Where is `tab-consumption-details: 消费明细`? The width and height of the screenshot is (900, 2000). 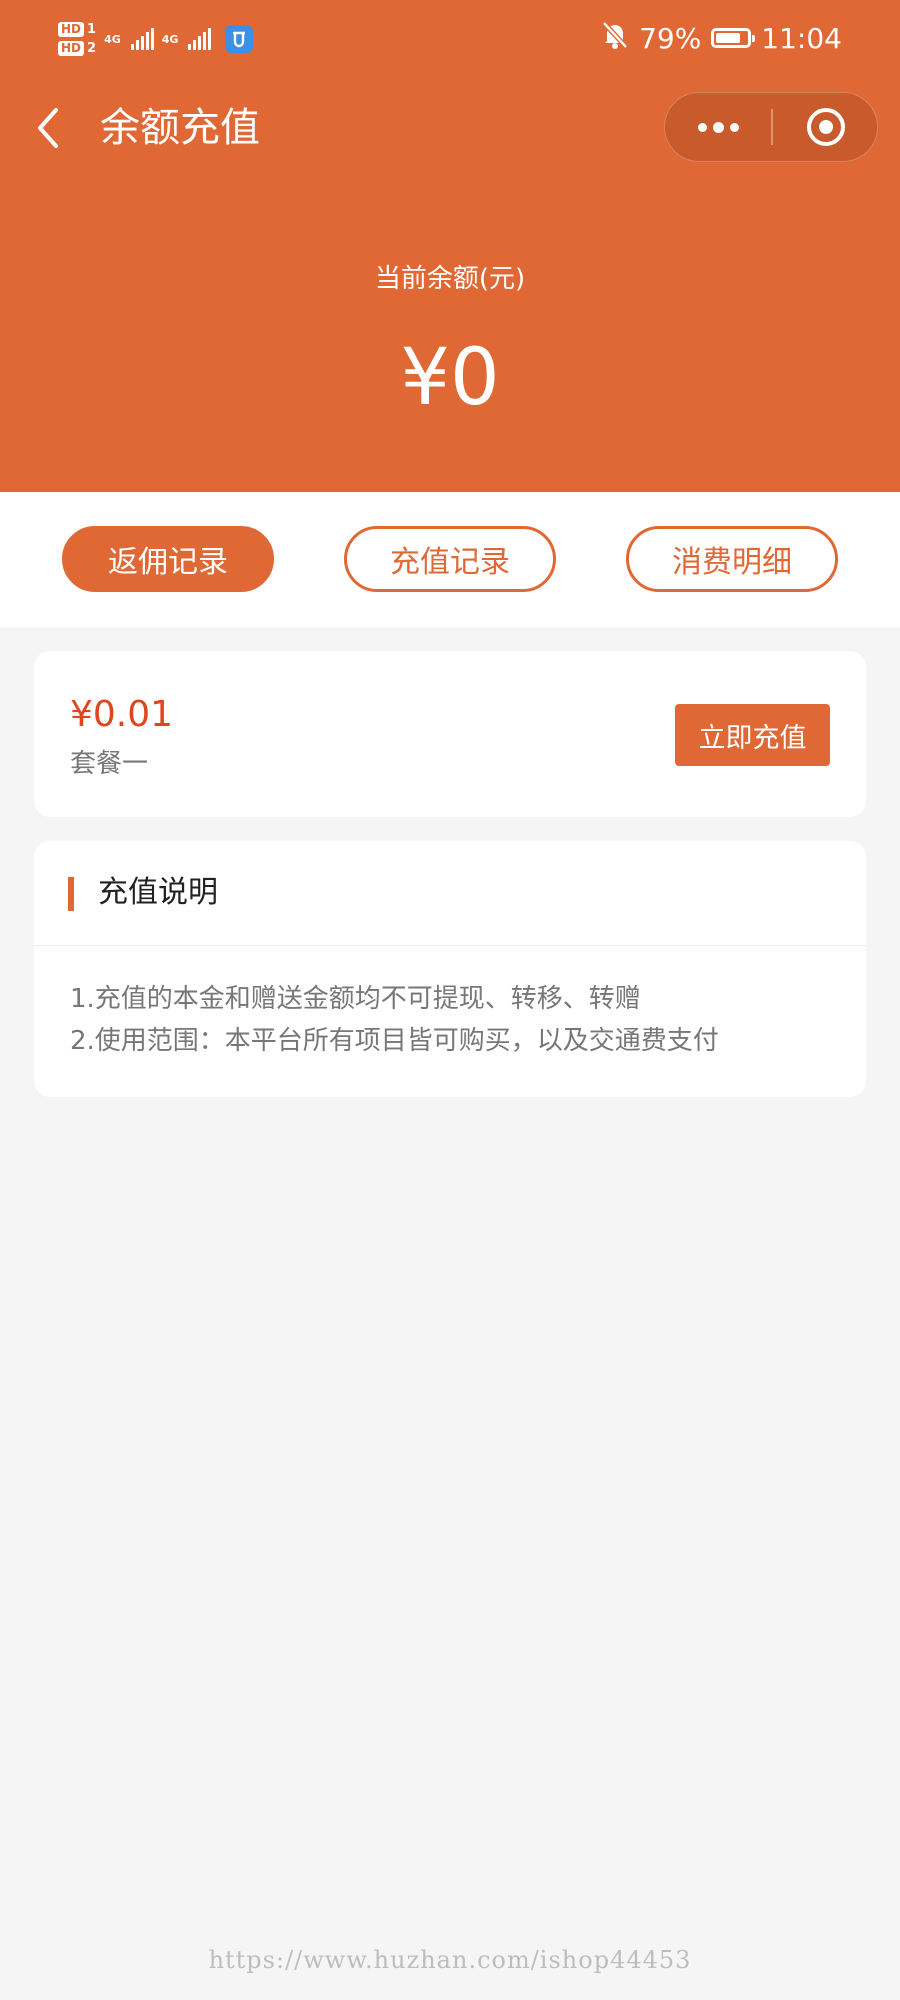
tab-consumption-details: 消费明细 is located at coordinates (732, 559).